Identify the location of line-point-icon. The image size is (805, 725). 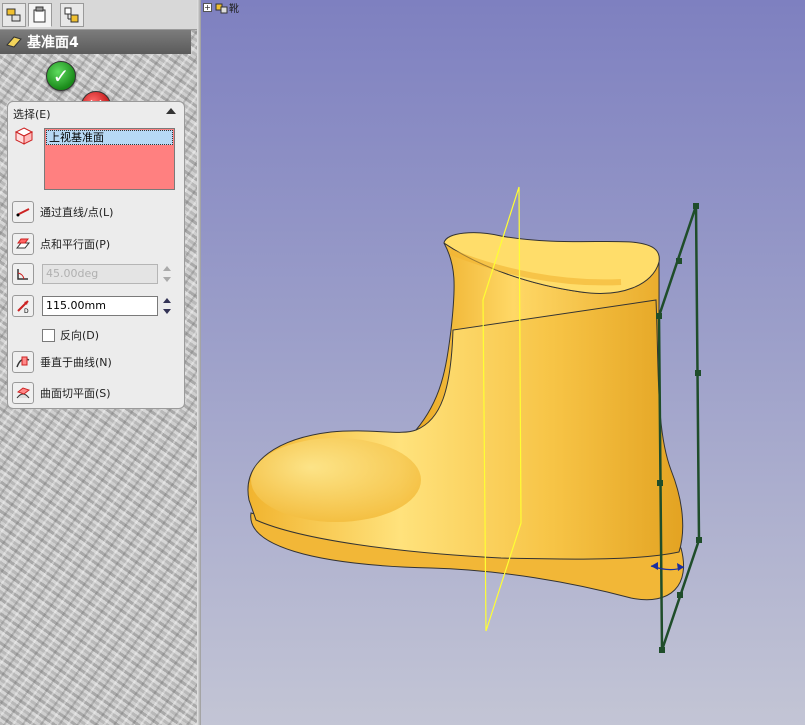
(23, 212).